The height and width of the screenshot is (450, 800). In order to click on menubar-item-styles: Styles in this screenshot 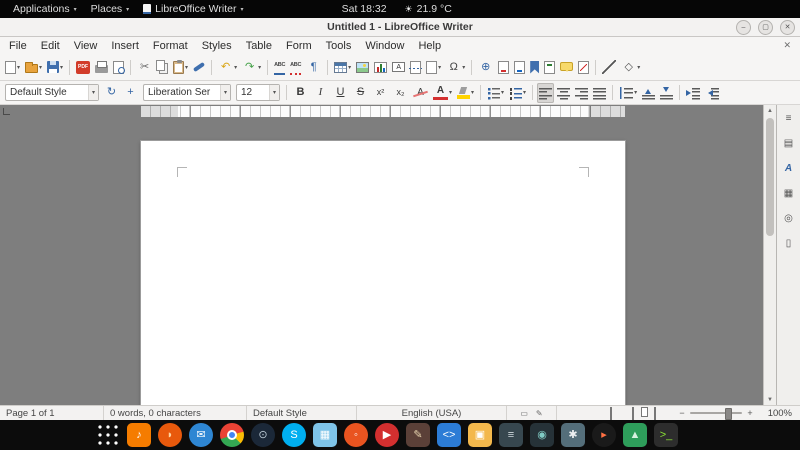, I will do `click(217, 45)`.